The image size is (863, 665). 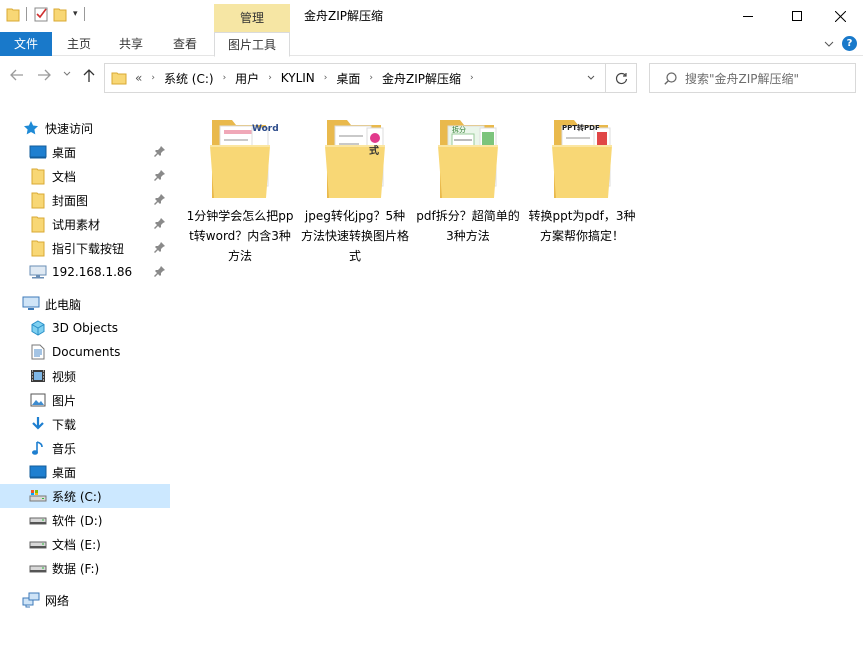 I want to click on folder-name: jpeg转化jpg？5种方法快速转换图片格式, so click(x=354, y=236).